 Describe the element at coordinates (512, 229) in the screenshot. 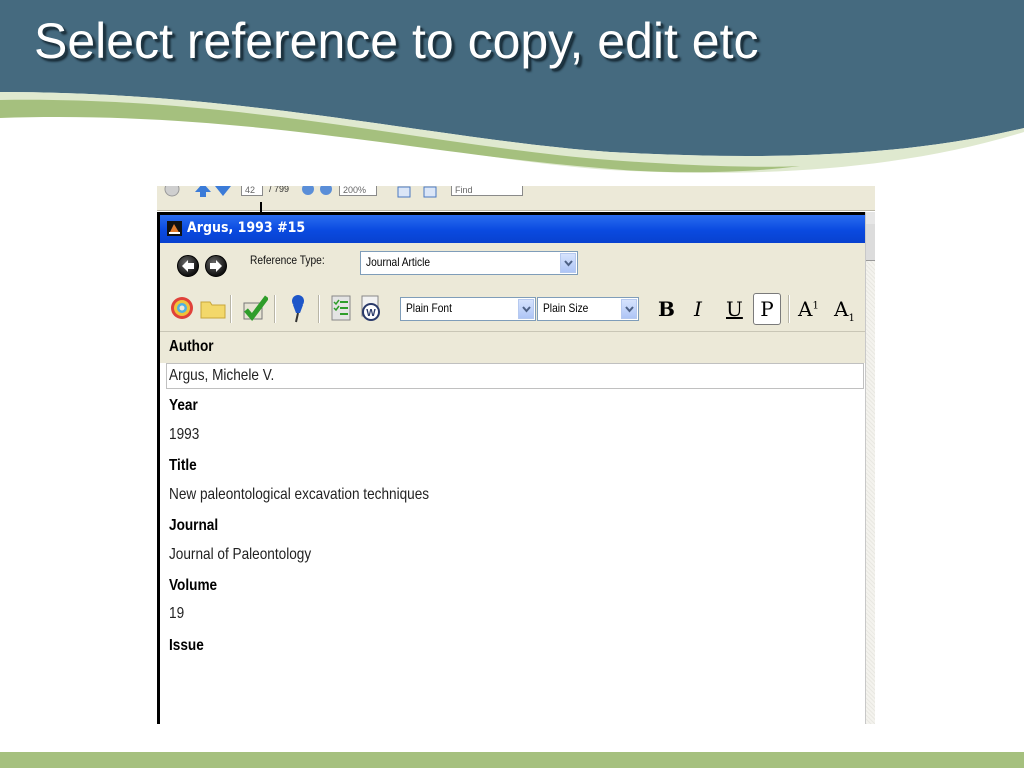

I see `window-title-bar: Argus, 1993 #15` at that location.